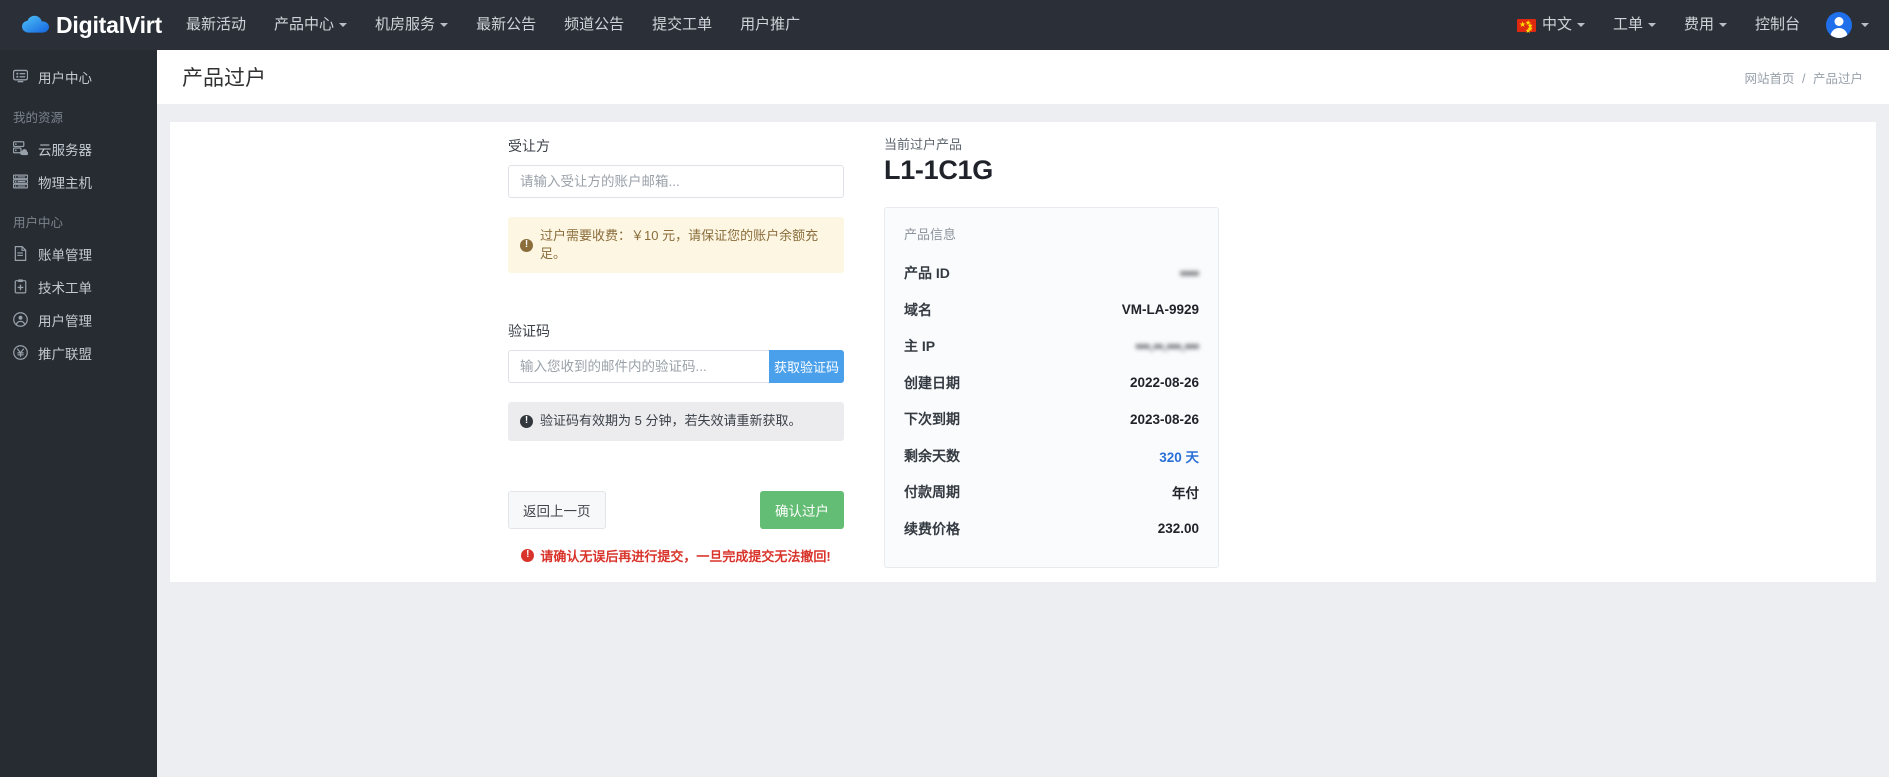 The height and width of the screenshot is (777, 1889). What do you see at coordinates (1627, 24) in the screenshot?
I see `tickets-label: 工单` at bounding box center [1627, 24].